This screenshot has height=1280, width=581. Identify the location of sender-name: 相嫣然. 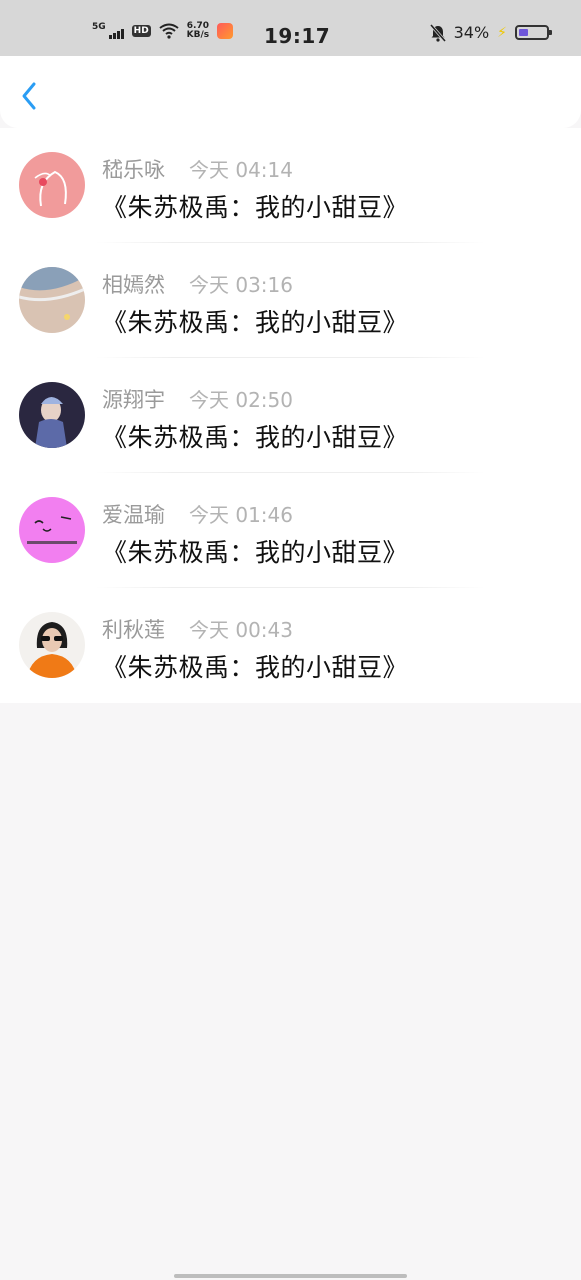
(133, 285).